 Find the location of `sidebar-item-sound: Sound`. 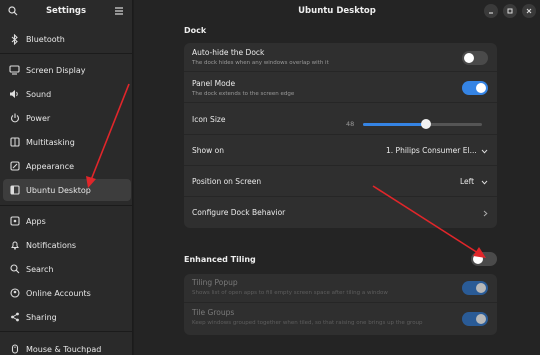

sidebar-item-sound: Sound is located at coordinates (67, 94).